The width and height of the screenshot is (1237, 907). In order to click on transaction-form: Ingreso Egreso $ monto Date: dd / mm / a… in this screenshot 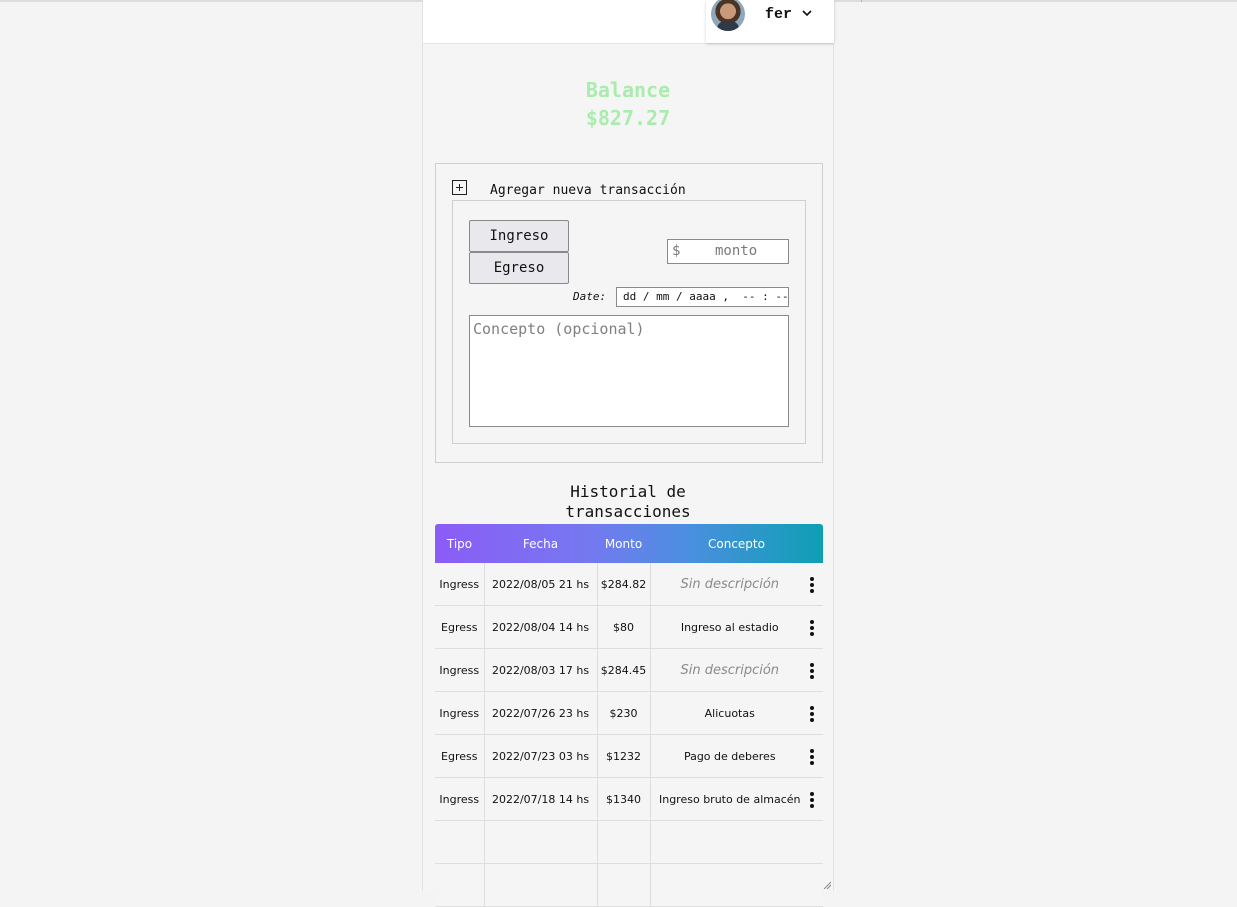, I will do `click(629, 322)`.